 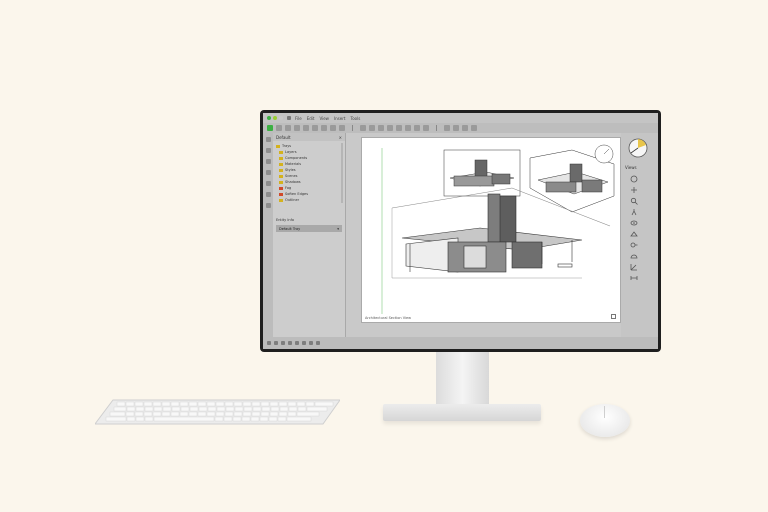 I want to click on resize-handle-icon, so click(x=613, y=316).